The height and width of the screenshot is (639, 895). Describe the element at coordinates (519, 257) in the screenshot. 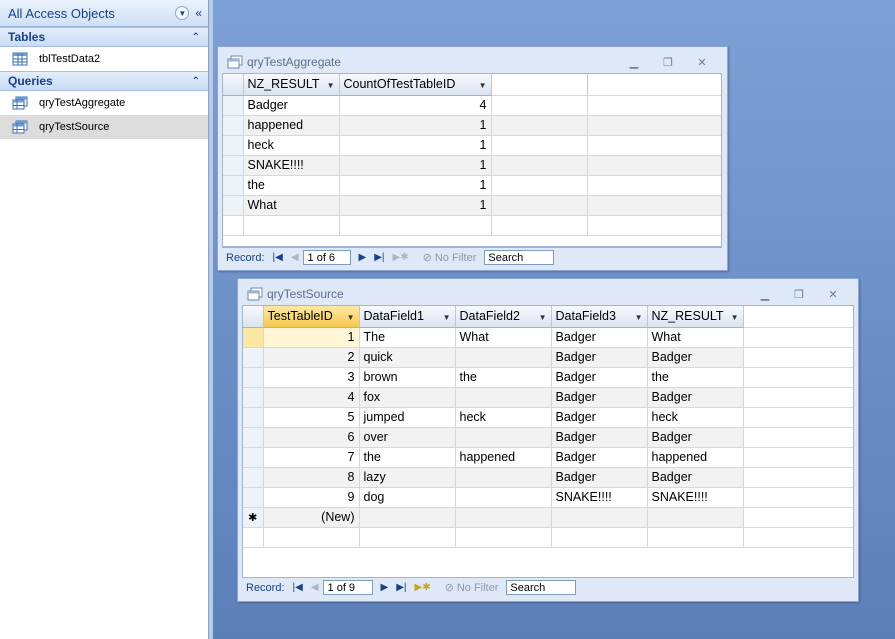

I see `search-input: Search` at that location.